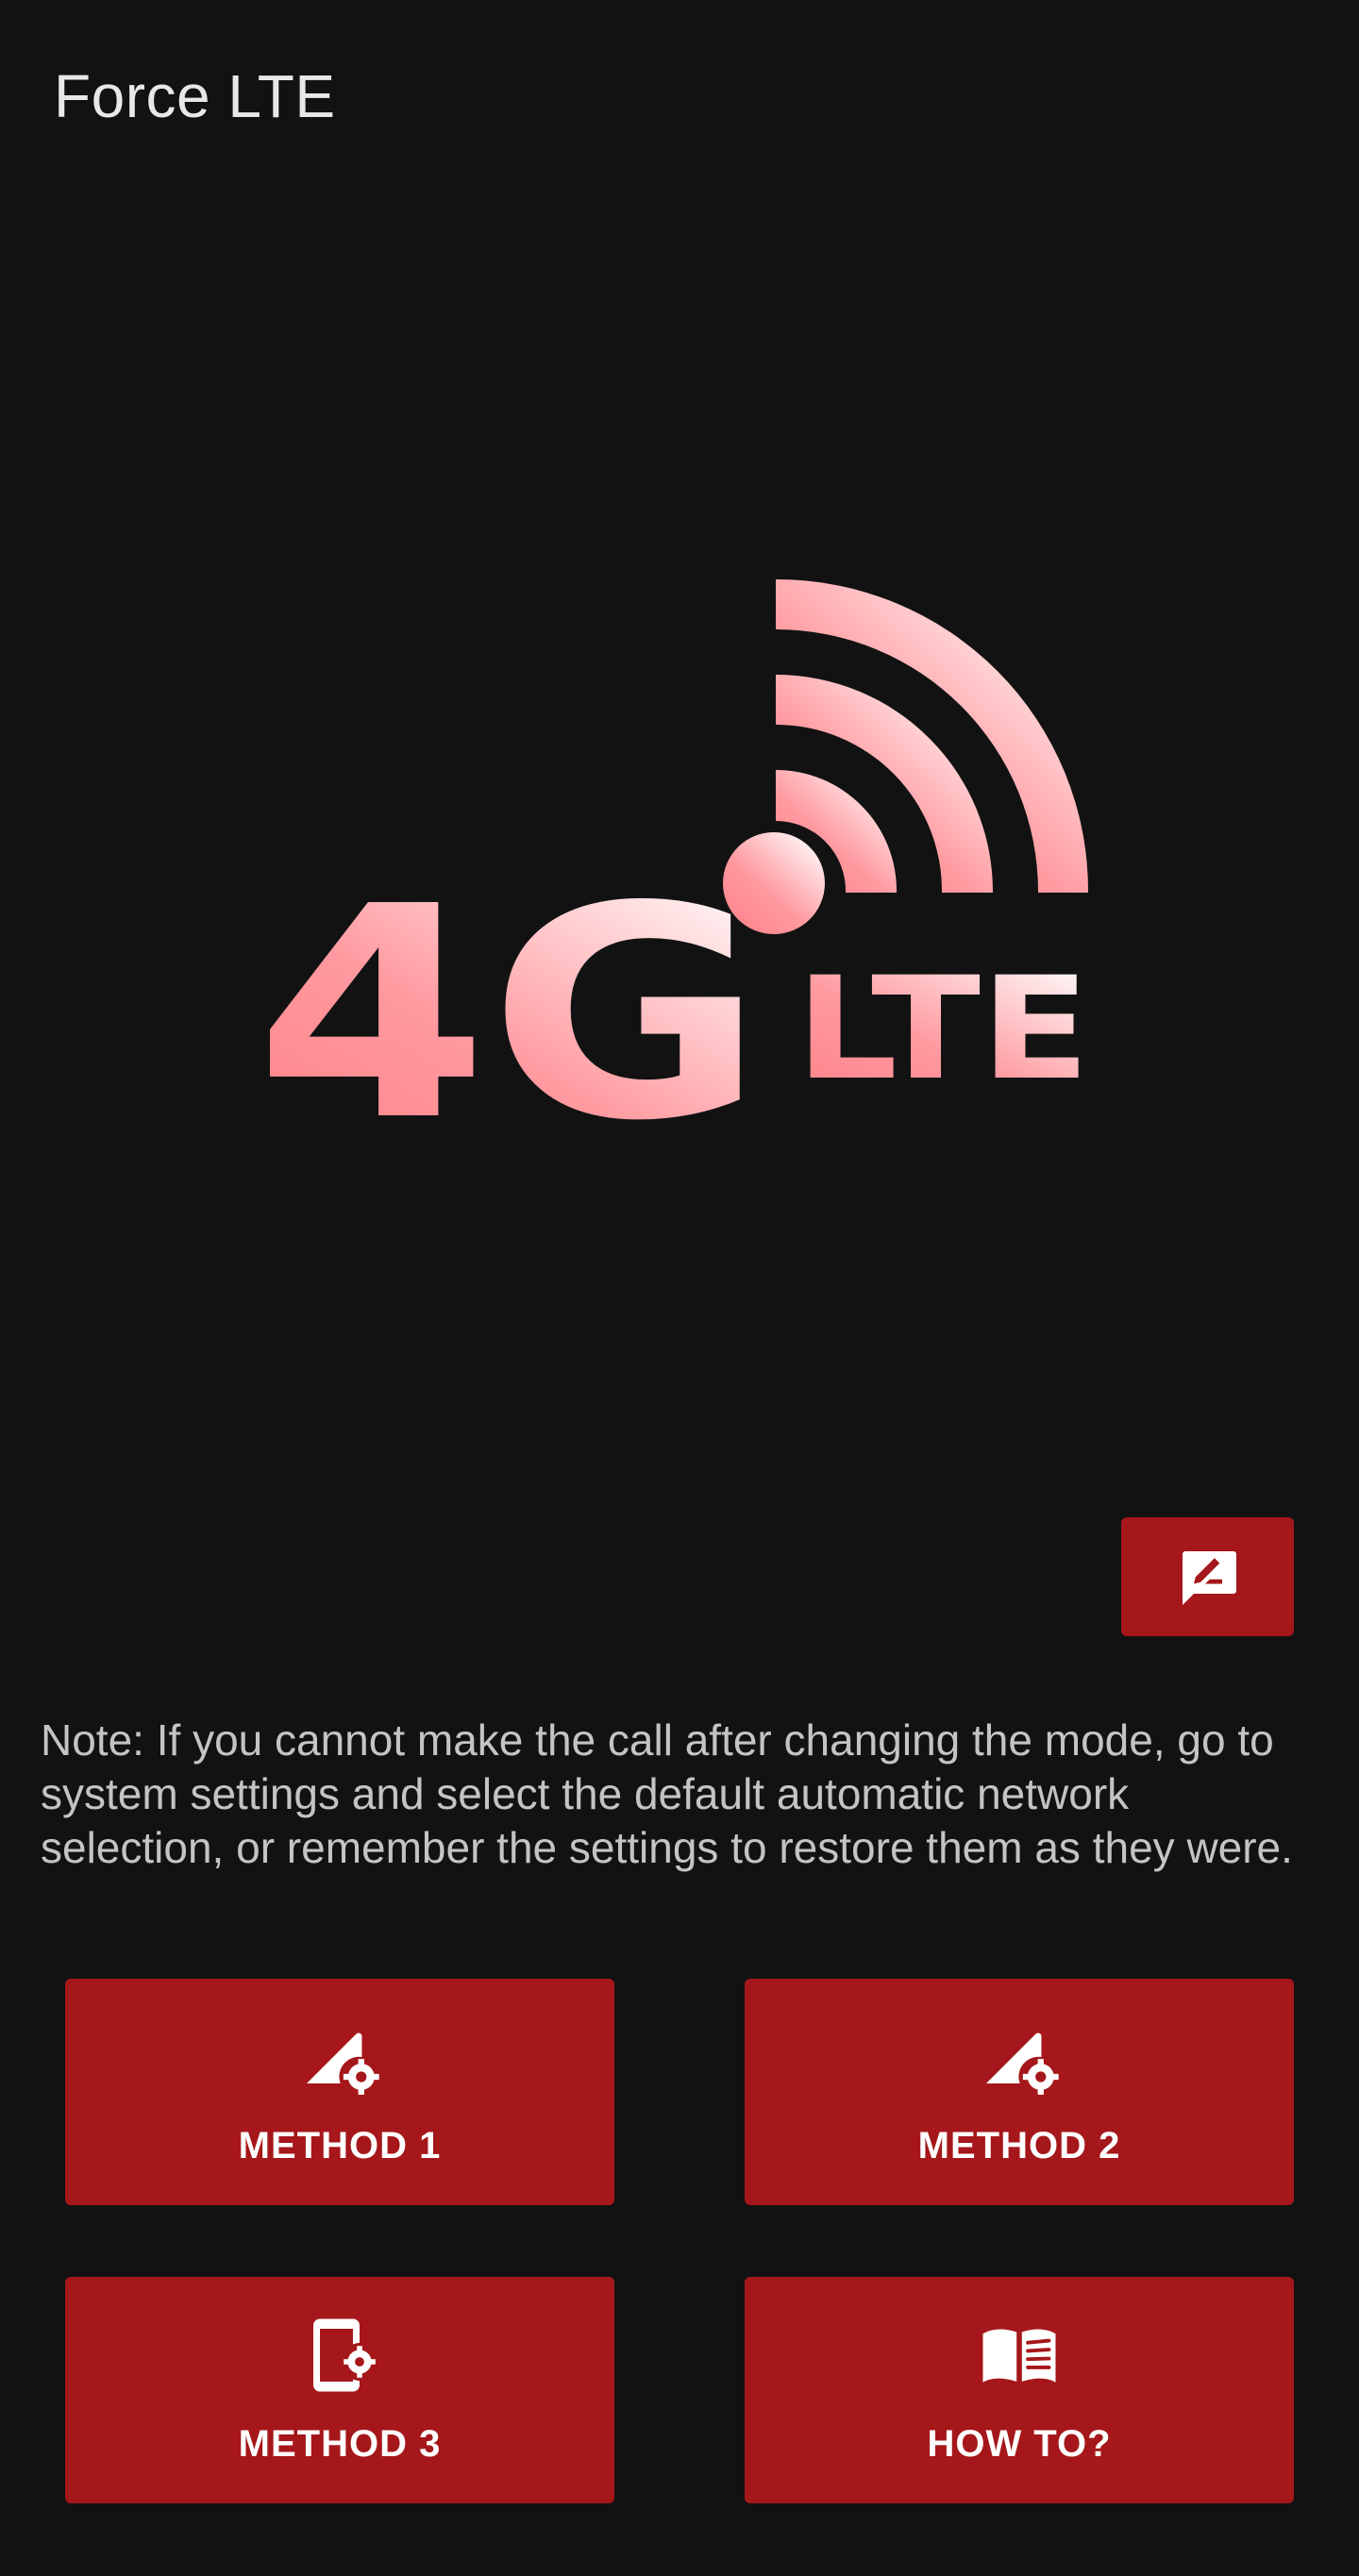  I want to click on phone-settings-icon, so click(344, 2355).